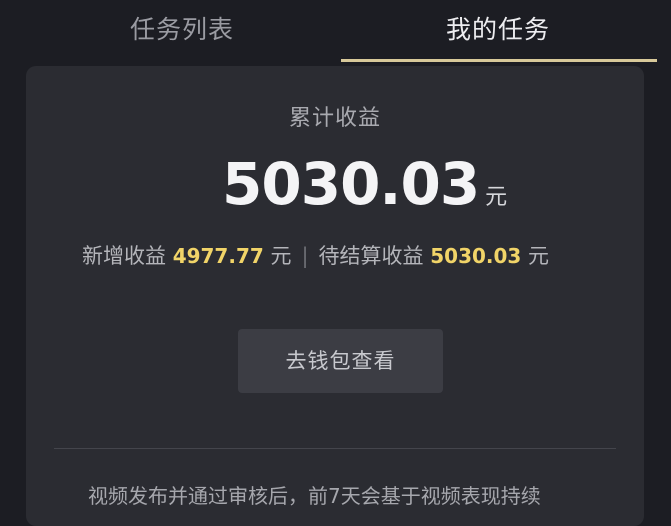 Image resolution: width=671 pixels, height=526 pixels. What do you see at coordinates (351, 184) in the screenshot?
I see `total-earnings-amount: 5030.03` at bounding box center [351, 184].